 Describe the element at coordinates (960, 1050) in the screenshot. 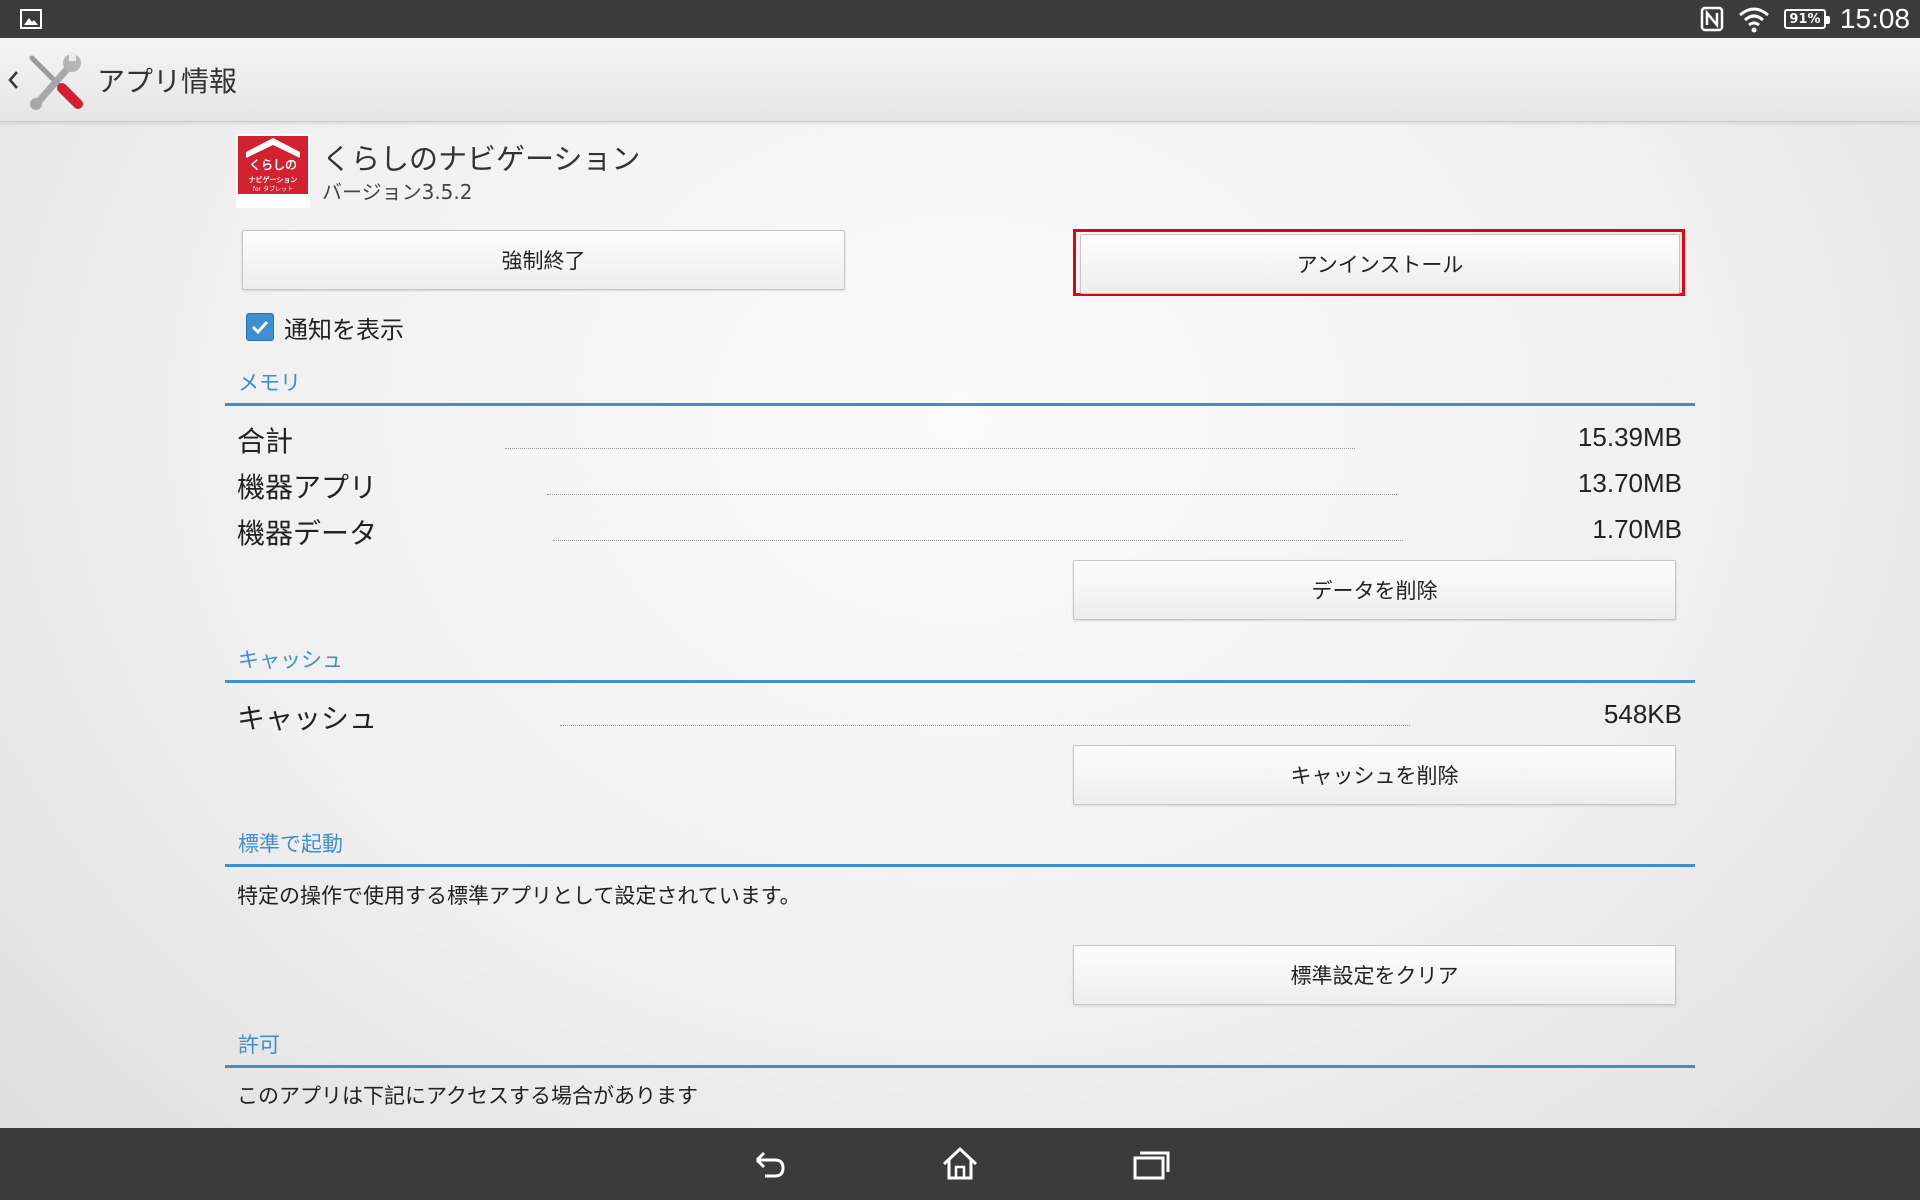

I see `permissions-section-header: 許可` at that location.